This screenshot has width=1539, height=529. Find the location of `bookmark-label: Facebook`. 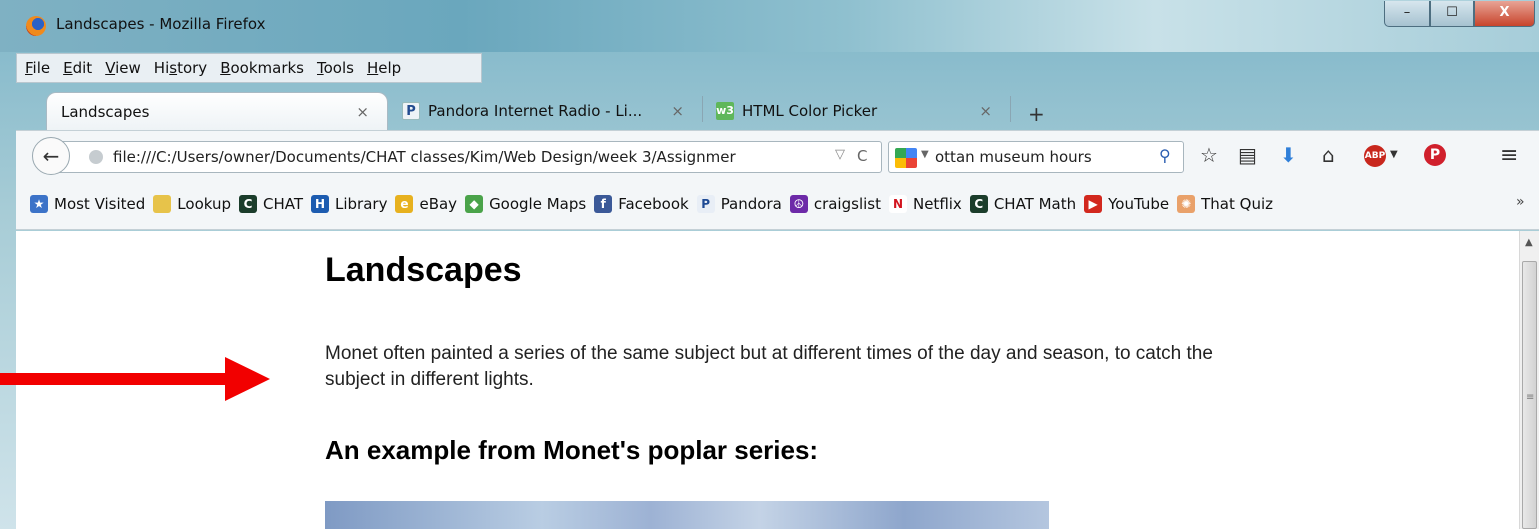

bookmark-label: Facebook is located at coordinates (653, 203).